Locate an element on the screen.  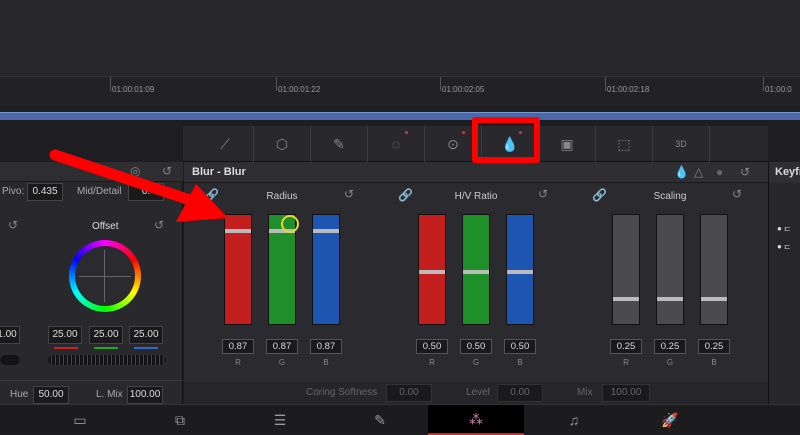
arrow-shaft is located at coordinates (122, 177).